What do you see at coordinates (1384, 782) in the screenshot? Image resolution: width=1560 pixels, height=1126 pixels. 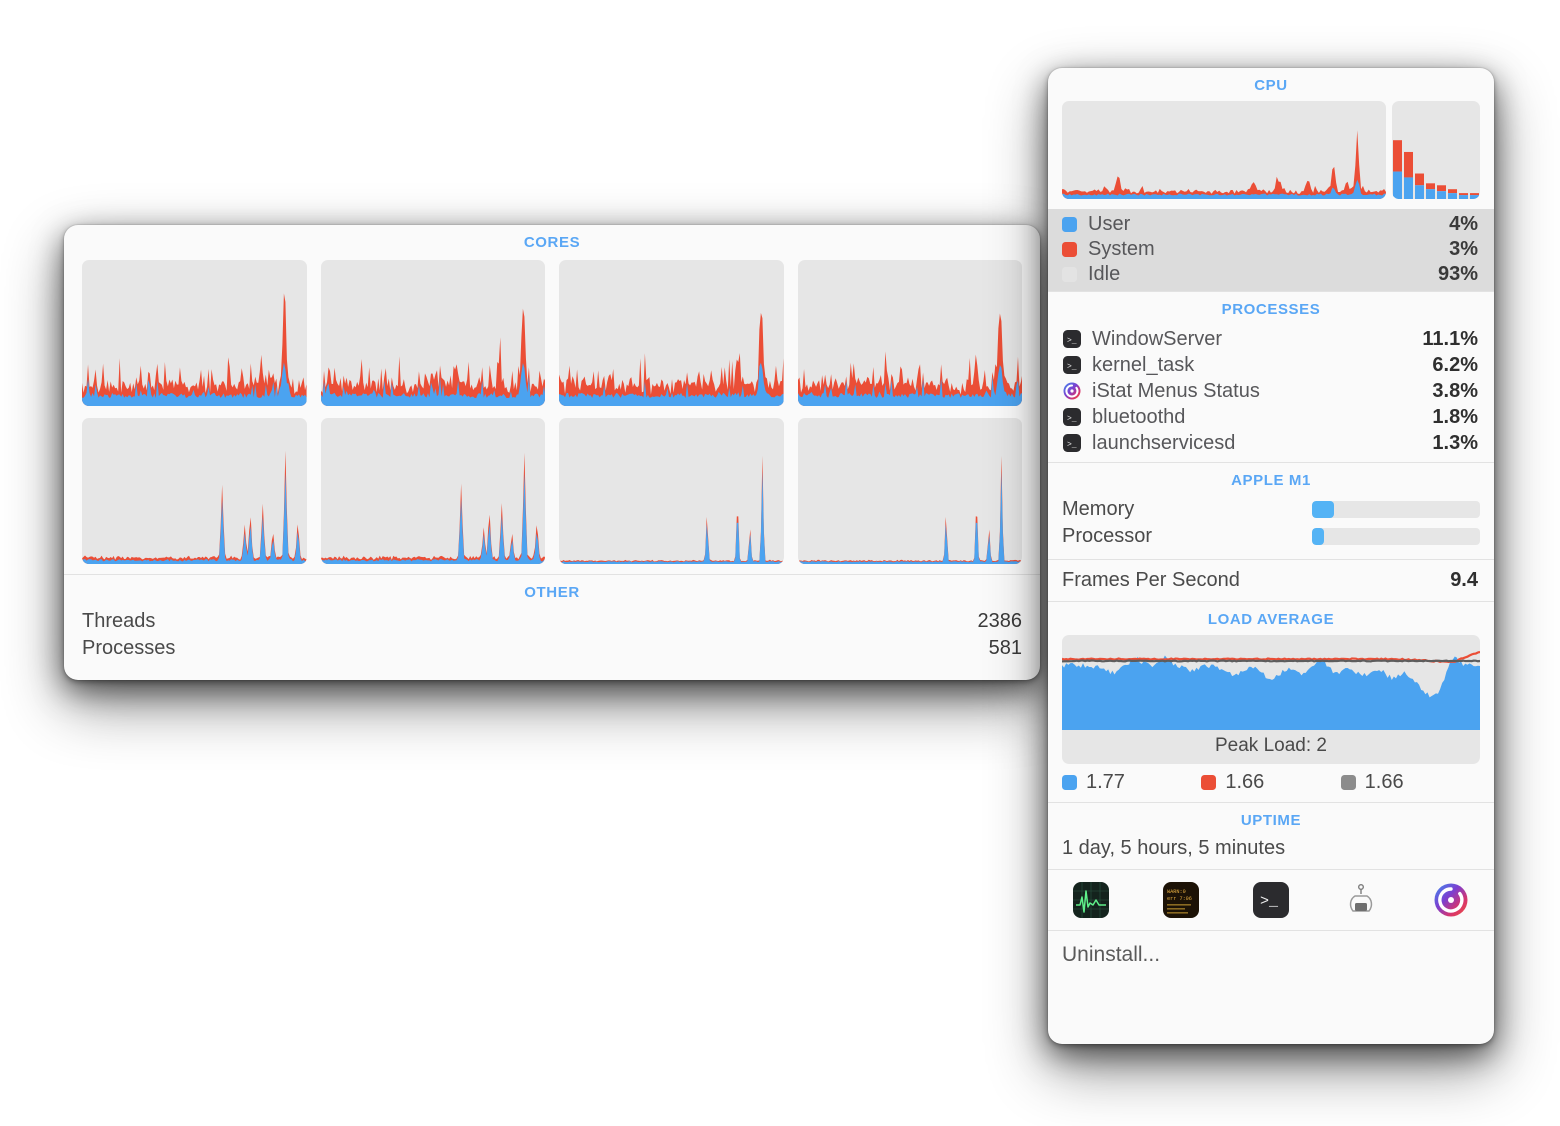 I see `load-15min-value: 1.66` at bounding box center [1384, 782].